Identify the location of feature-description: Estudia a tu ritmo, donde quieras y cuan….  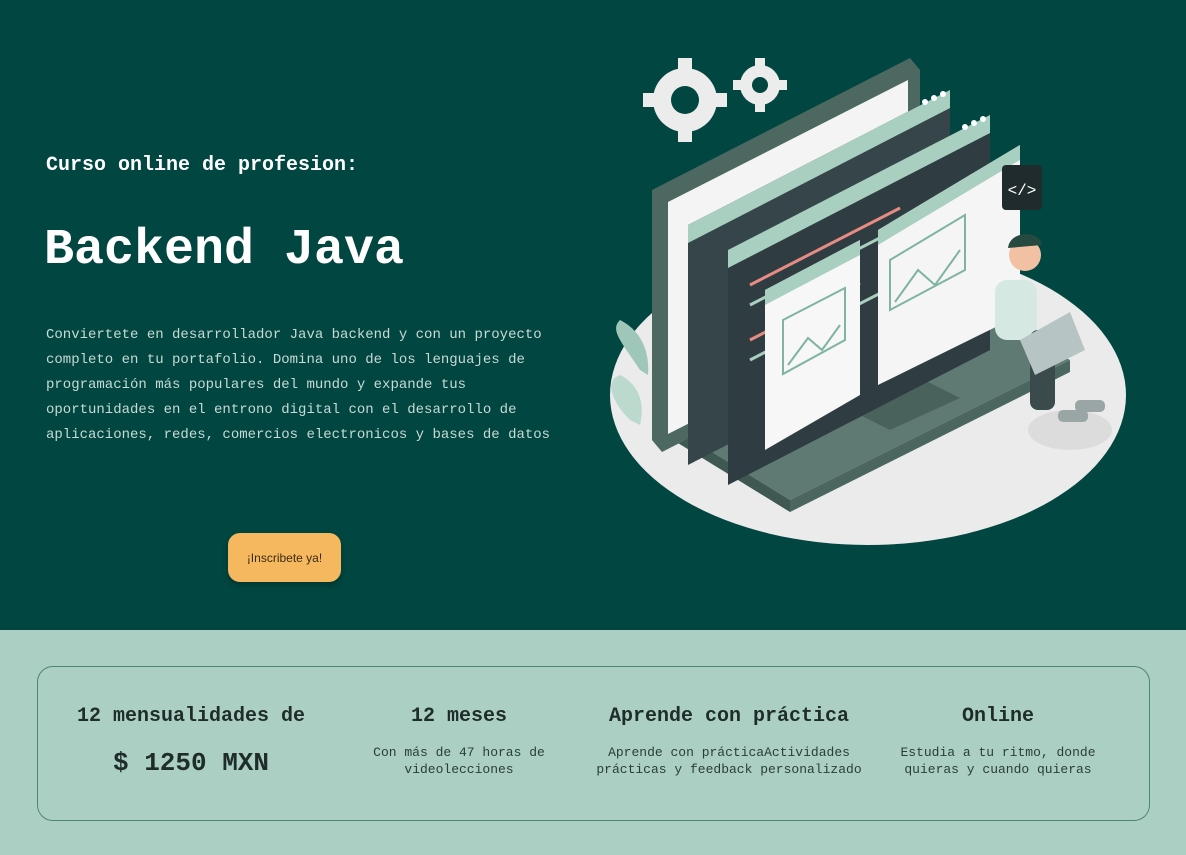
(998, 761).